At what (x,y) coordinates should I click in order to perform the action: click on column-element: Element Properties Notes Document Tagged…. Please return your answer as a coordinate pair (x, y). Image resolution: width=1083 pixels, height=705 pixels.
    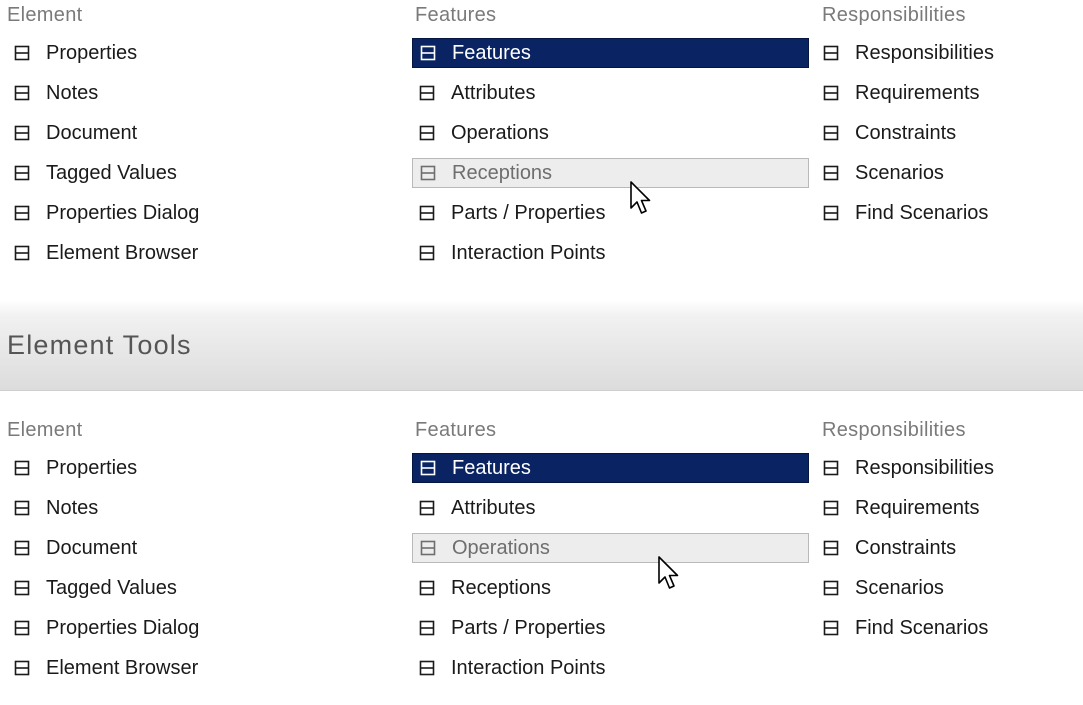
    Looking at the image, I should click on (103, 547).